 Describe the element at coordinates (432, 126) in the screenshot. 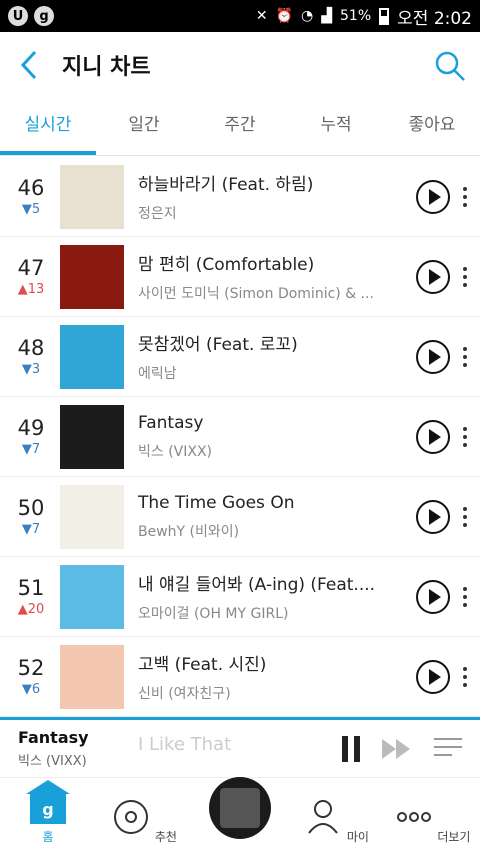

I see `tab-likes: 좋아요` at that location.